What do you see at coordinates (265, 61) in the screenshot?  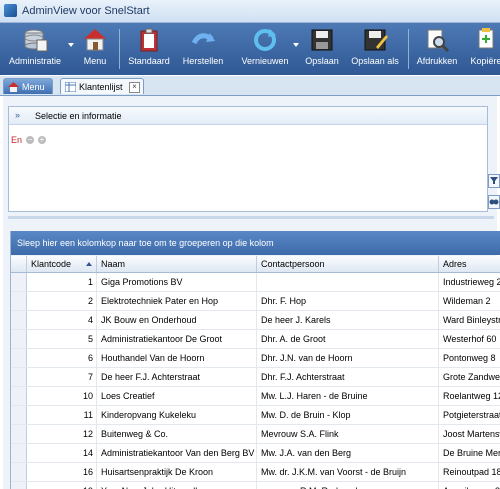 I see `vernieuwen-label: Vernieuwen` at bounding box center [265, 61].